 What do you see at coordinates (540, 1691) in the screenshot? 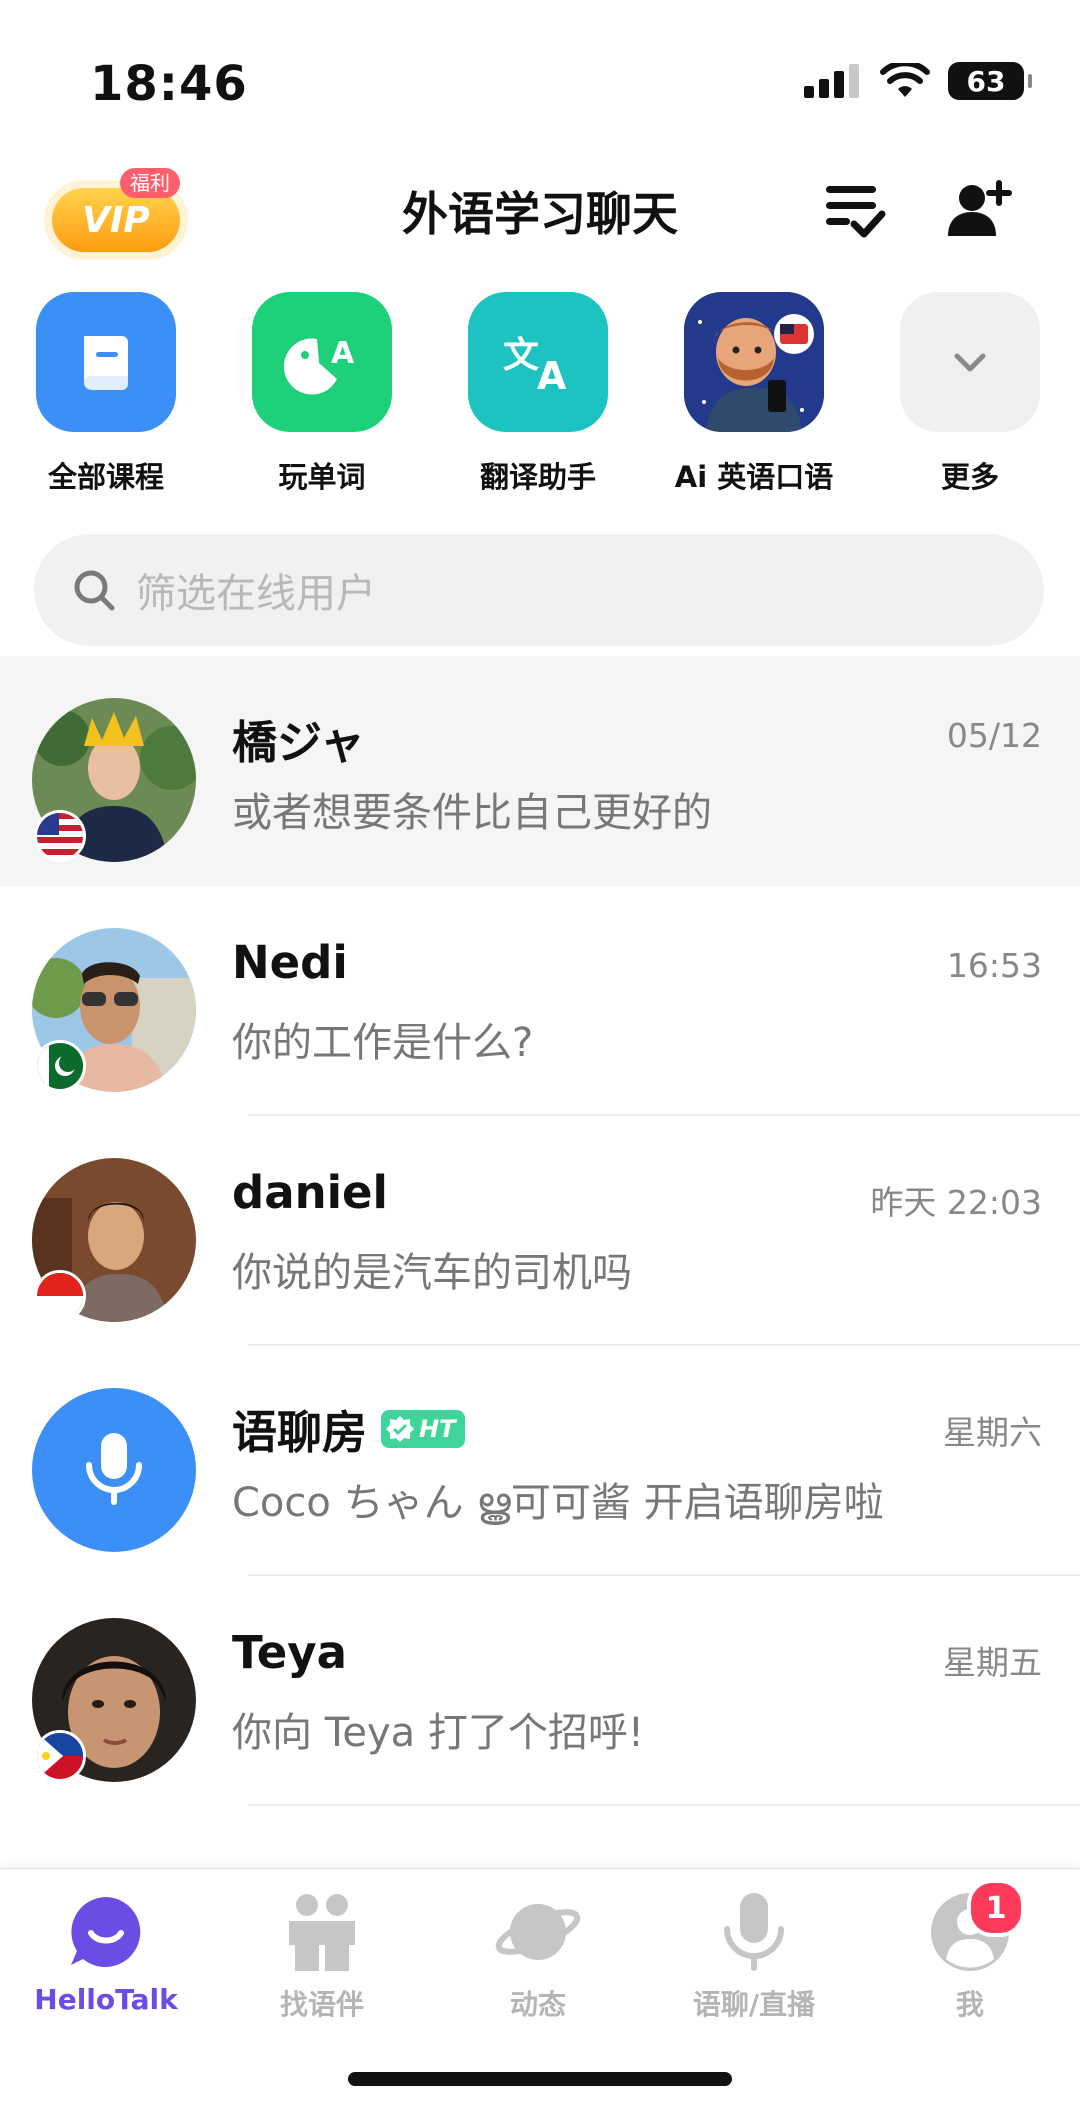
I see `chat-row: Teya 星期五 你向 Teya 打了个招呼!` at bounding box center [540, 1691].